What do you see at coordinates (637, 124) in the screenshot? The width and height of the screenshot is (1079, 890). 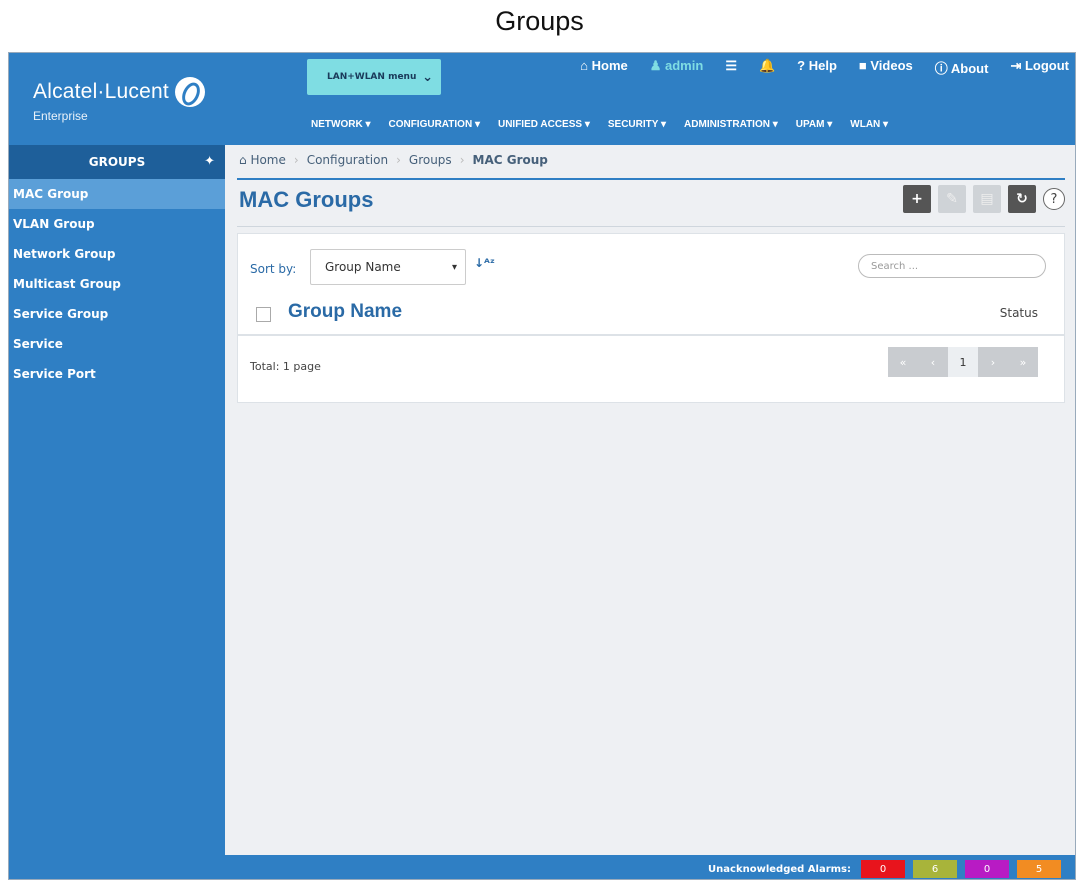 I see `nav-security: SECURITY ▾` at bounding box center [637, 124].